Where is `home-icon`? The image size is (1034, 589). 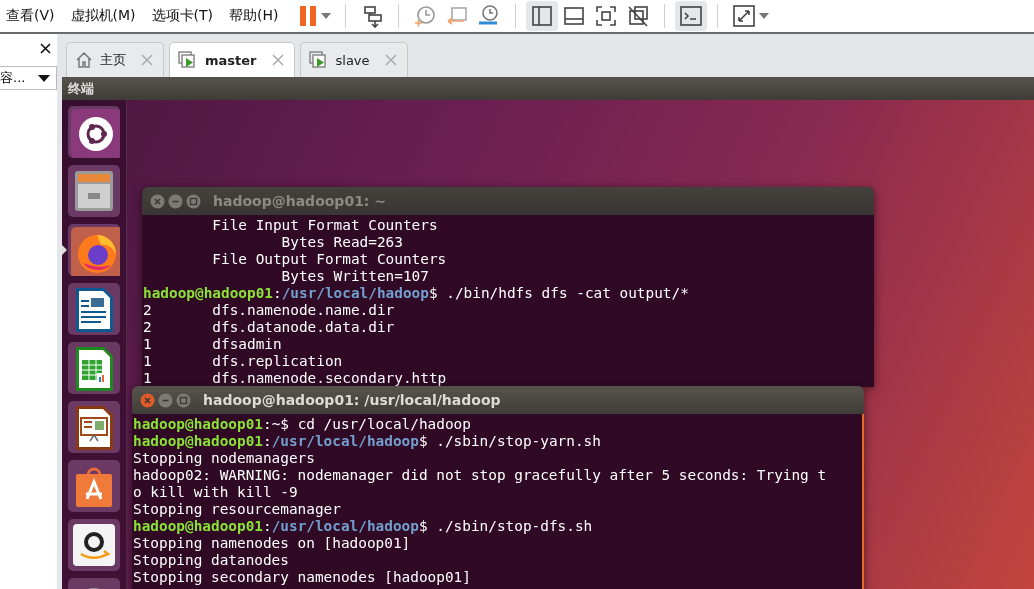 home-icon is located at coordinates (84, 60).